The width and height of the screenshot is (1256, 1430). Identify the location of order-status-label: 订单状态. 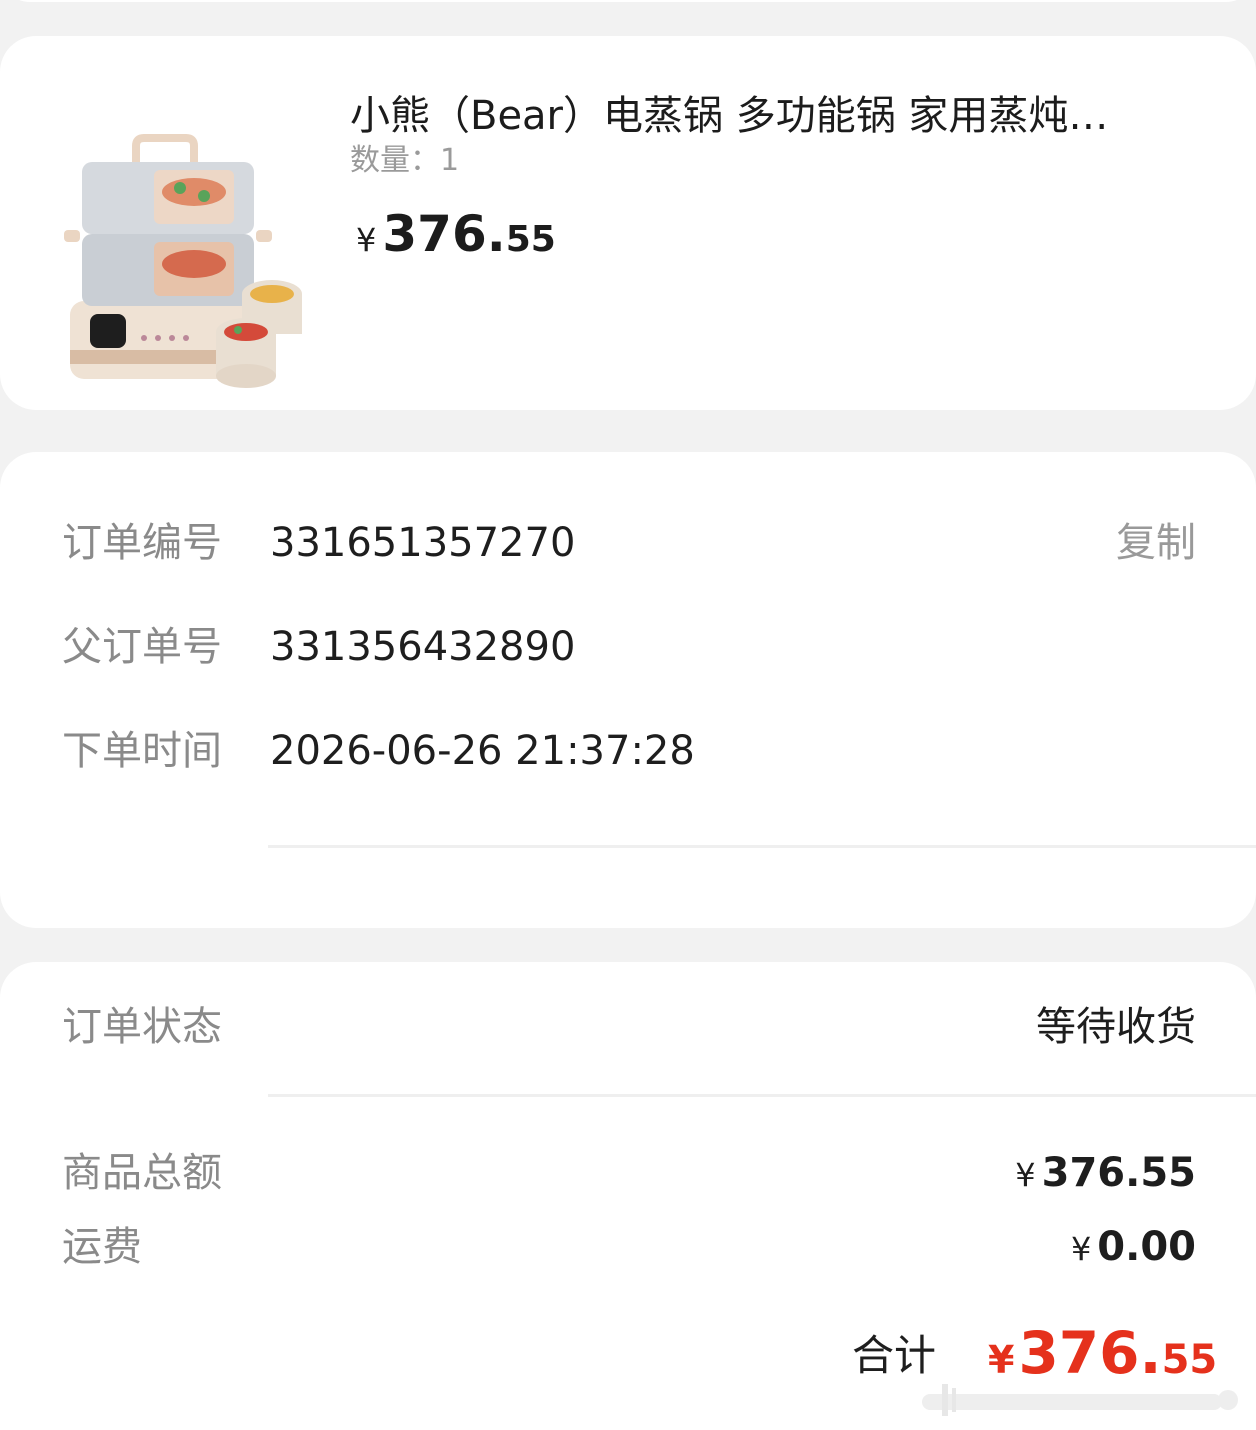
(142, 1027).